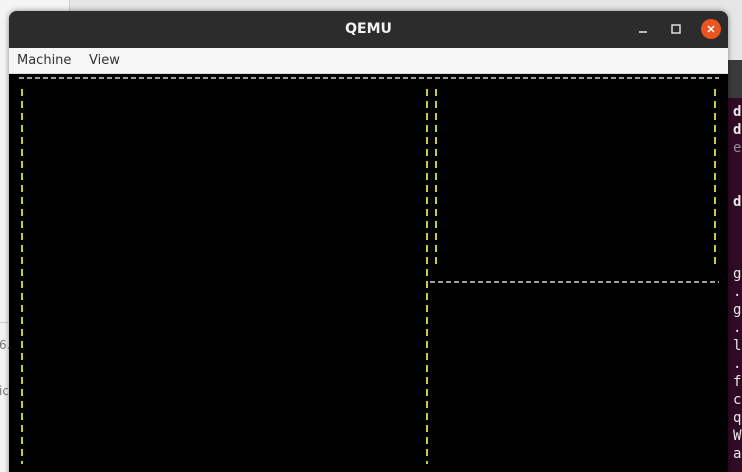  I want to click on minimize-icon, so click(643, 32).